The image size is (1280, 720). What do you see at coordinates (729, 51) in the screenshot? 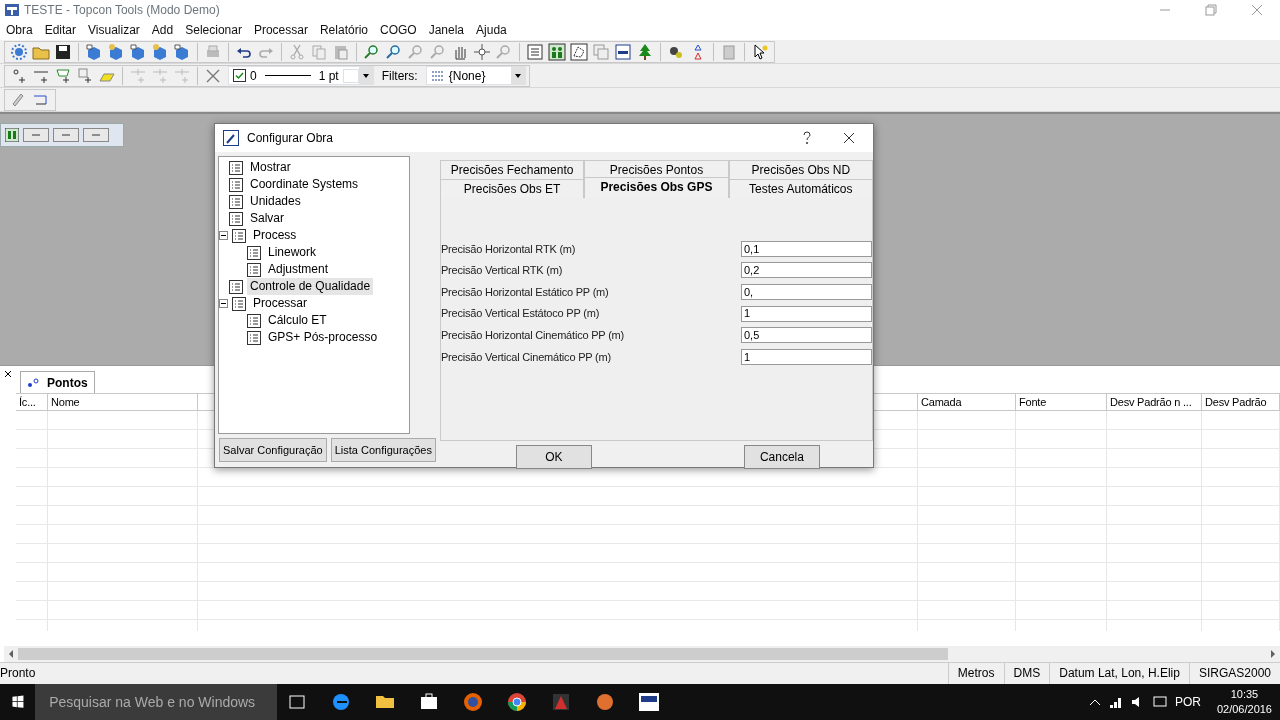
I see `clipboard-icon` at bounding box center [729, 51].